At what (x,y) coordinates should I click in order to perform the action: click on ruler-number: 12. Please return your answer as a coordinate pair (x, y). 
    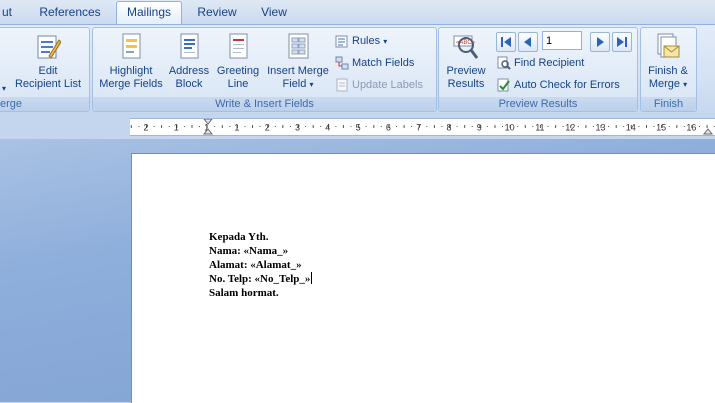
    Looking at the image, I should click on (570, 128).